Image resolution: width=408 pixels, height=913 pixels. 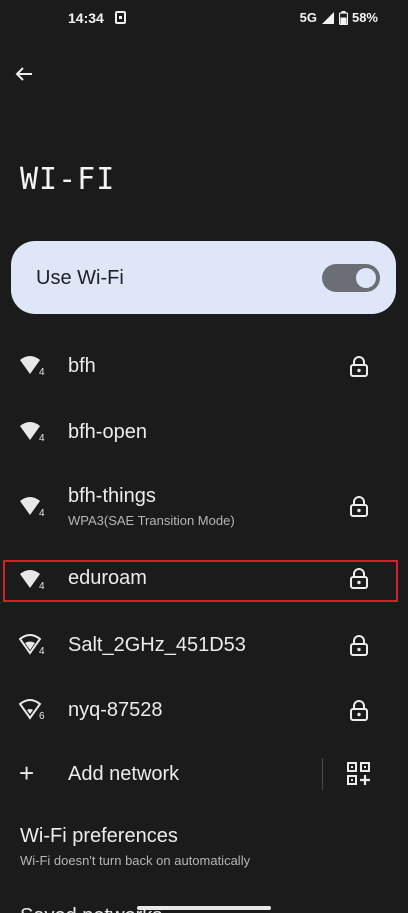 What do you see at coordinates (33, 710) in the screenshot?
I see `wifi-6-icon: 6` at bounding box center [33, 710].